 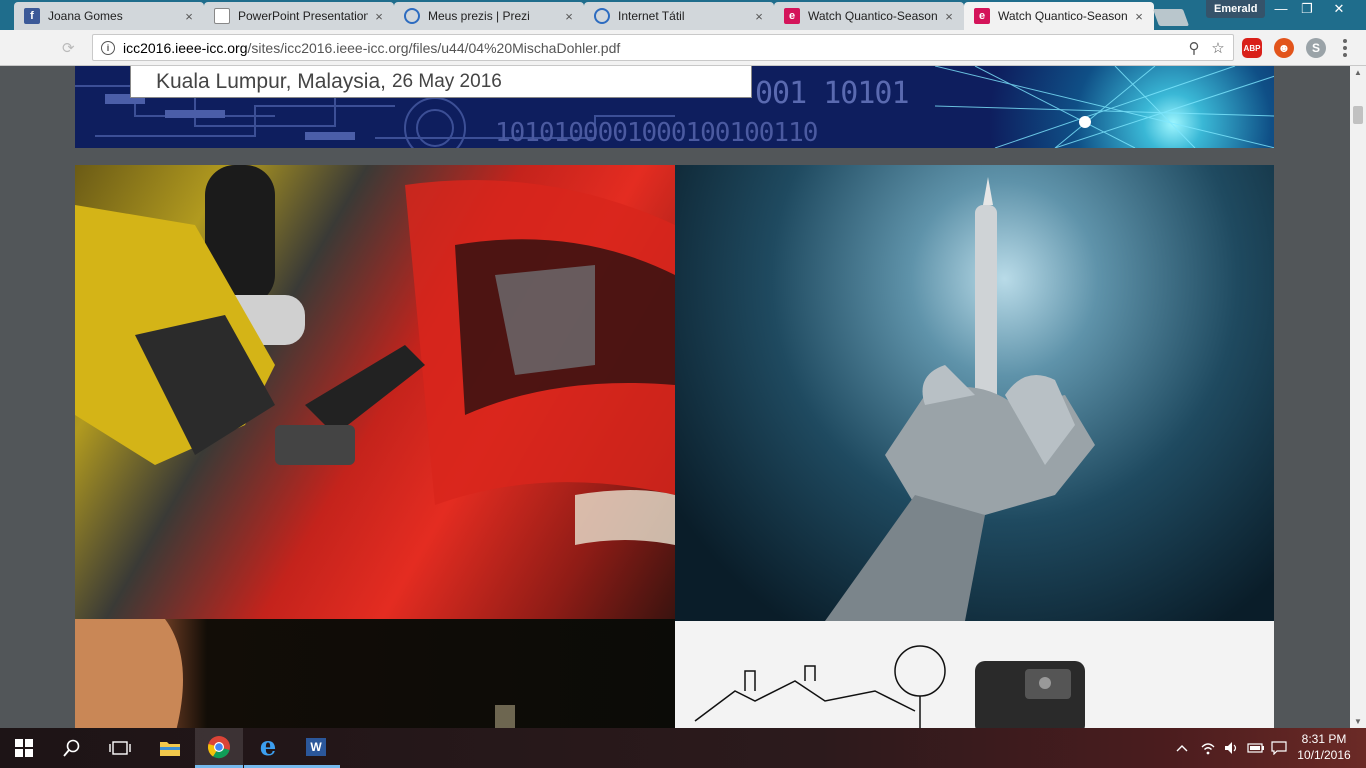 I want to click on chrome-menu-icon, so click(x=1345, y=48).